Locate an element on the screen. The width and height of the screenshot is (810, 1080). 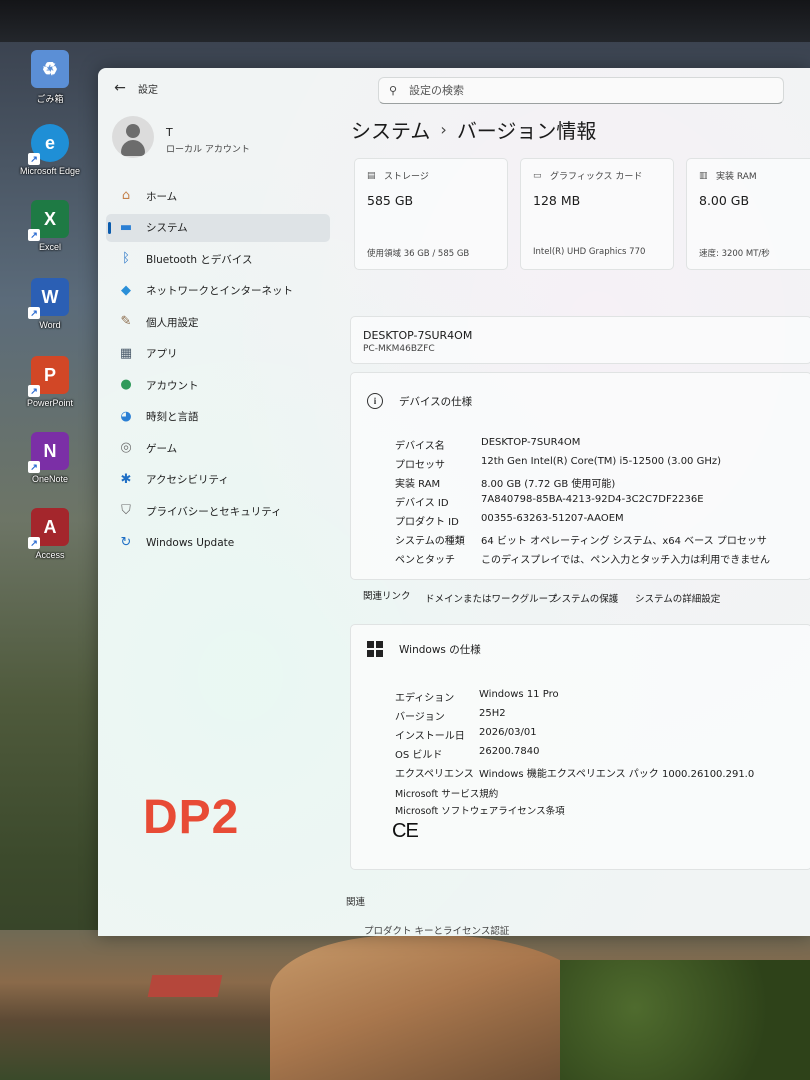
stat-card-detail: 使用領域 36 GB / 585 GB is located at coordinates (418, 254).